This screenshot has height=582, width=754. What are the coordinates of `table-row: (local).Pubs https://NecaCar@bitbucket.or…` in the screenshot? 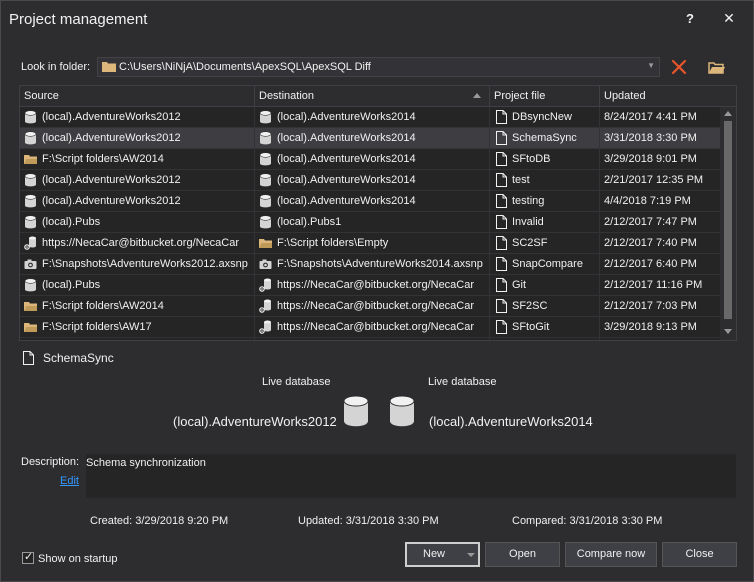 It's located at (370, 285).